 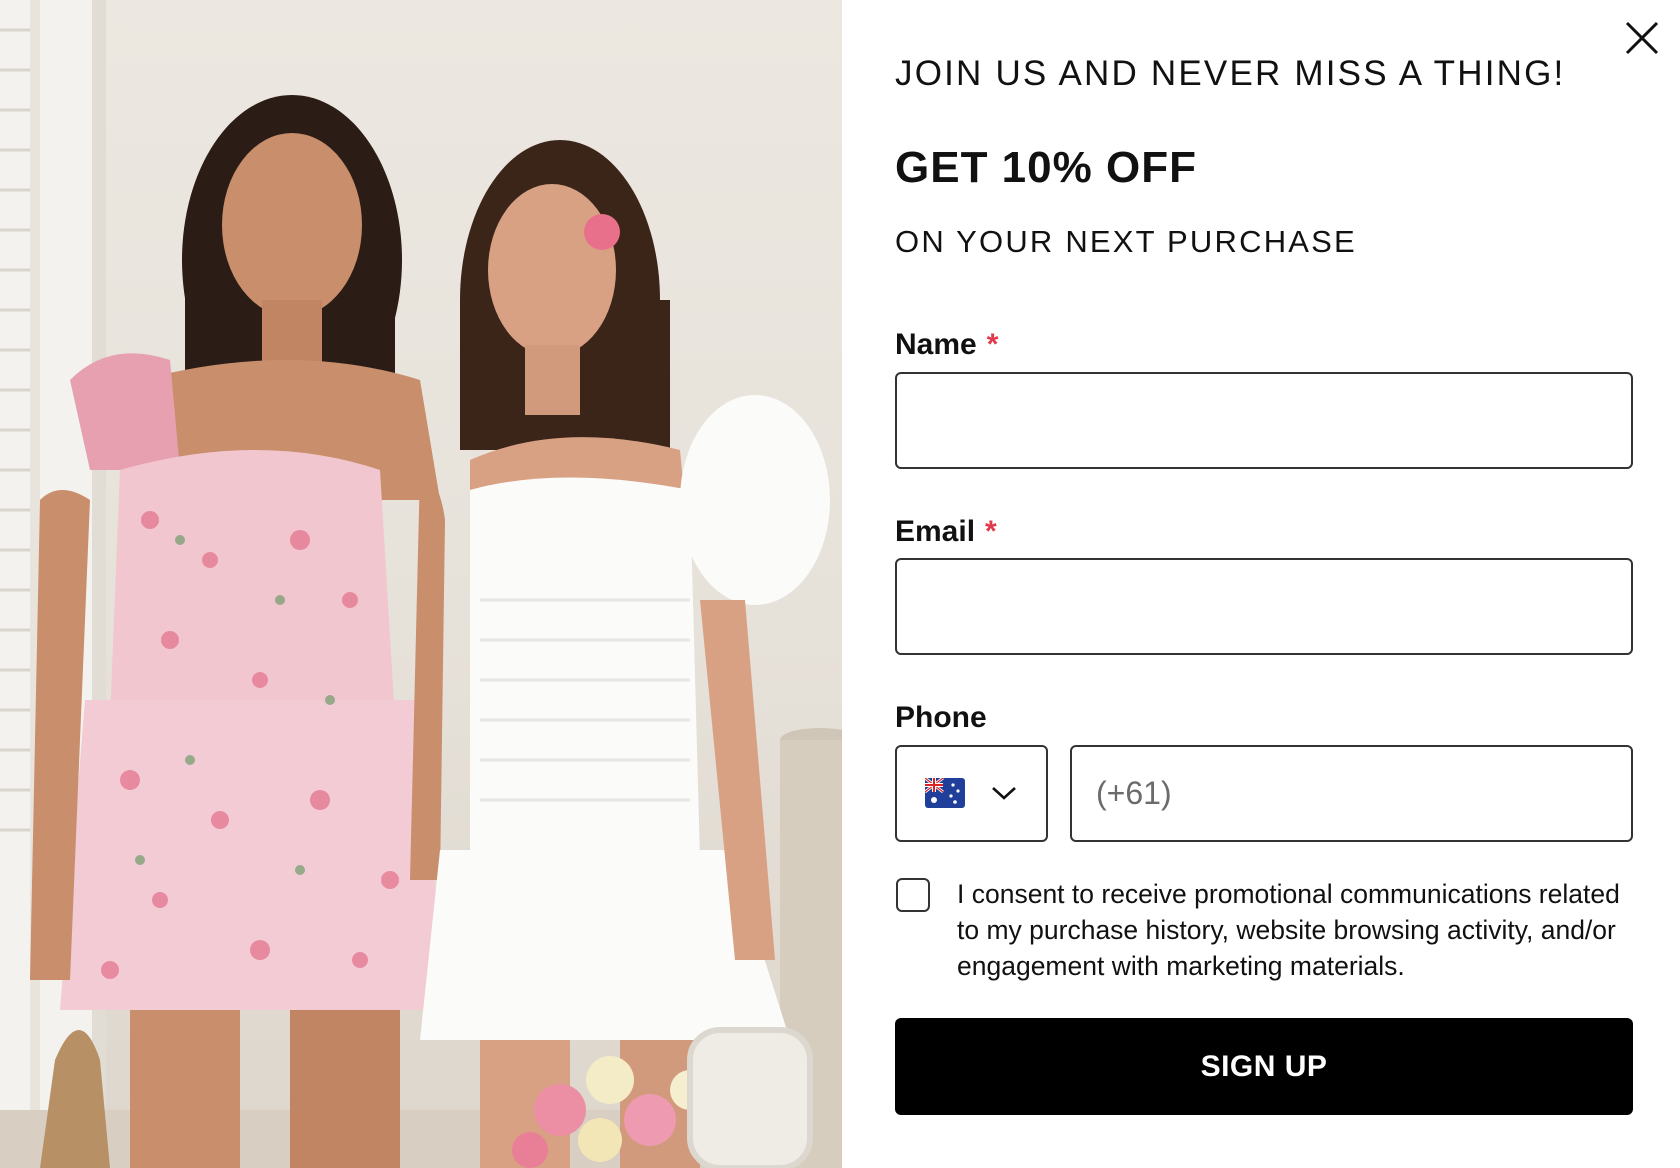 What do you see at coordinates (1264, 606) in the screenshot?
I see `email-input` at bounding box center [1264, 606].